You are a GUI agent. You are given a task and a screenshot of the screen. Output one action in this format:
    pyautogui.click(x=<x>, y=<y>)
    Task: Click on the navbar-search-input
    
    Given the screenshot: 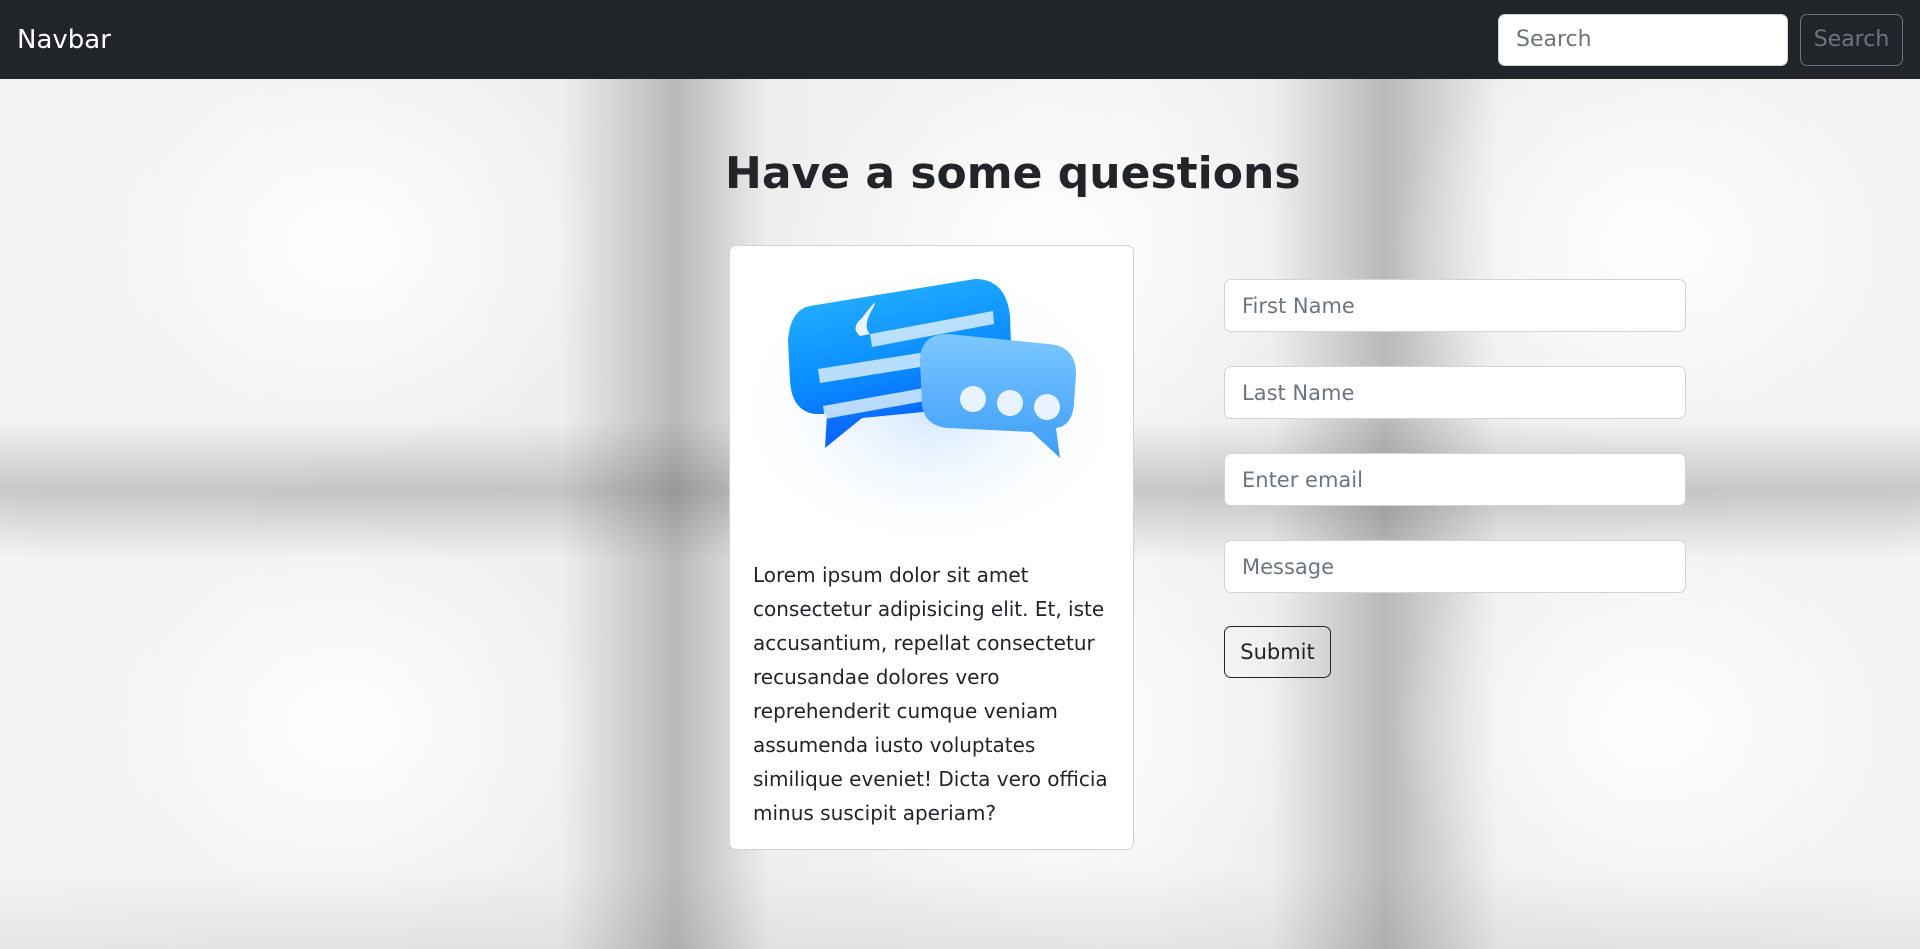 What is the action you would take?
    pyautogui.click(x=1643, y=39)
    